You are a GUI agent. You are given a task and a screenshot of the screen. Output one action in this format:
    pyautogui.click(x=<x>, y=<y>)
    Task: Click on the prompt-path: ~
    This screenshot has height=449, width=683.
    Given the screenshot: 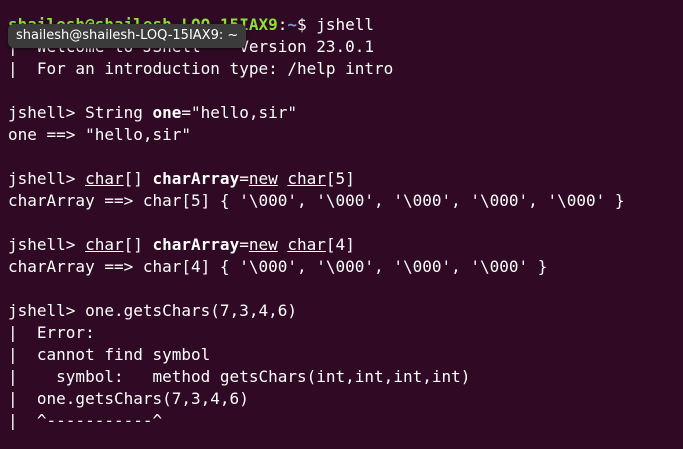 What is the action you would take?
    pyautogui.click(x=292, y=24)
    